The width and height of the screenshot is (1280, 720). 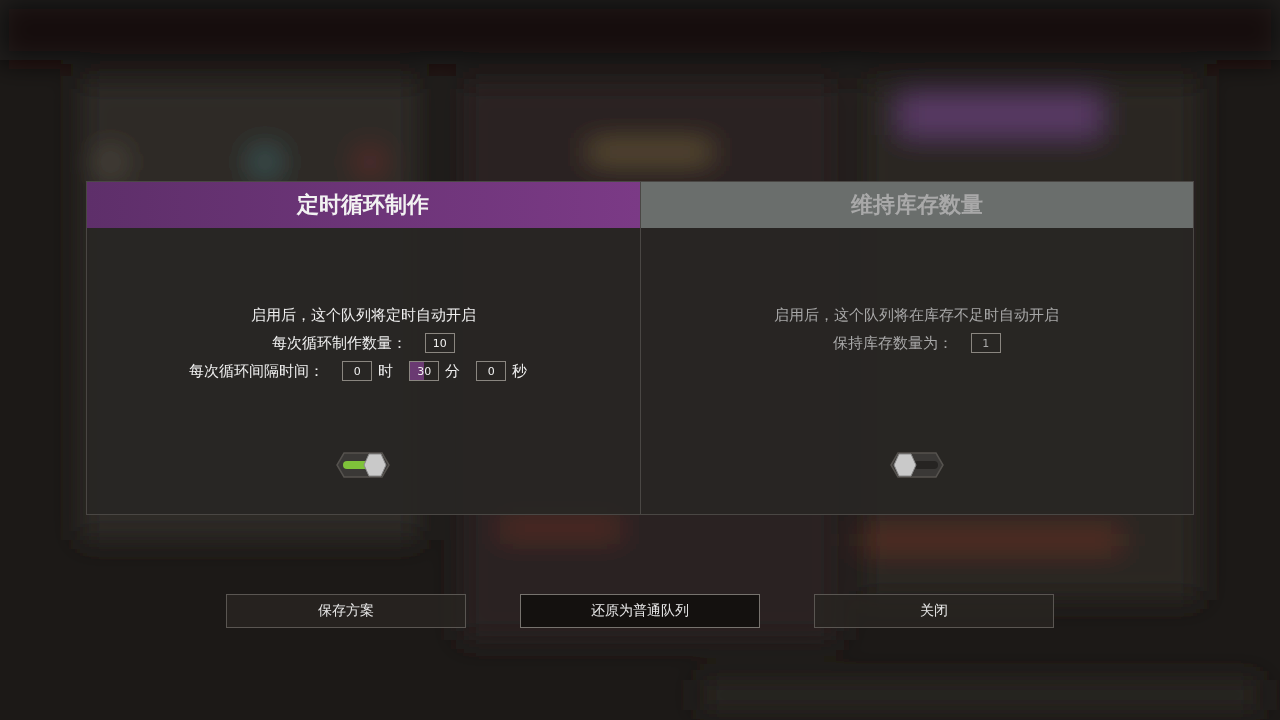 I want to click on field-label: 保持库存数量为：, so click(x=892, y=343).